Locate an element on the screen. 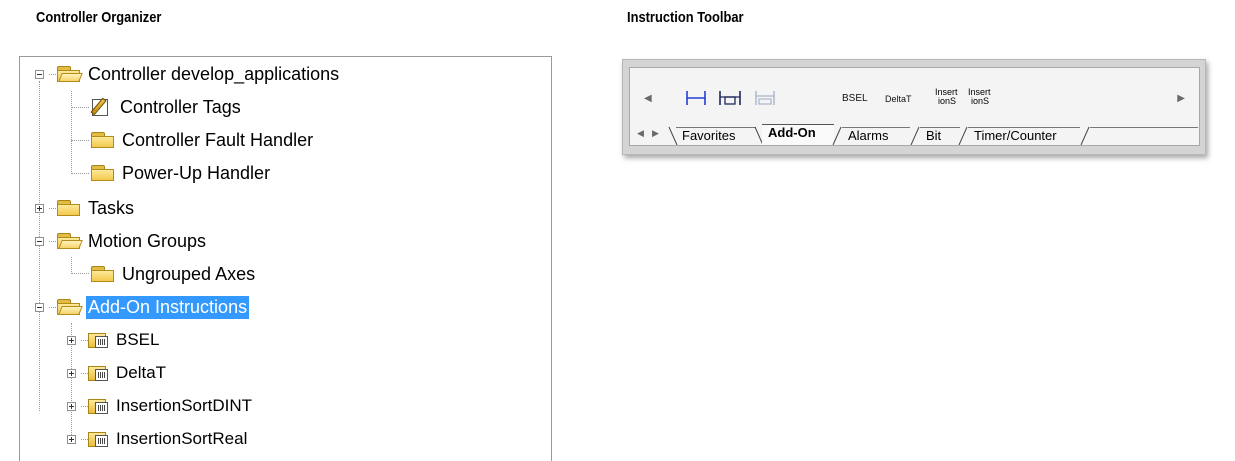  bsel-instruction-button: BSEL is located at coordinates (855, 99).